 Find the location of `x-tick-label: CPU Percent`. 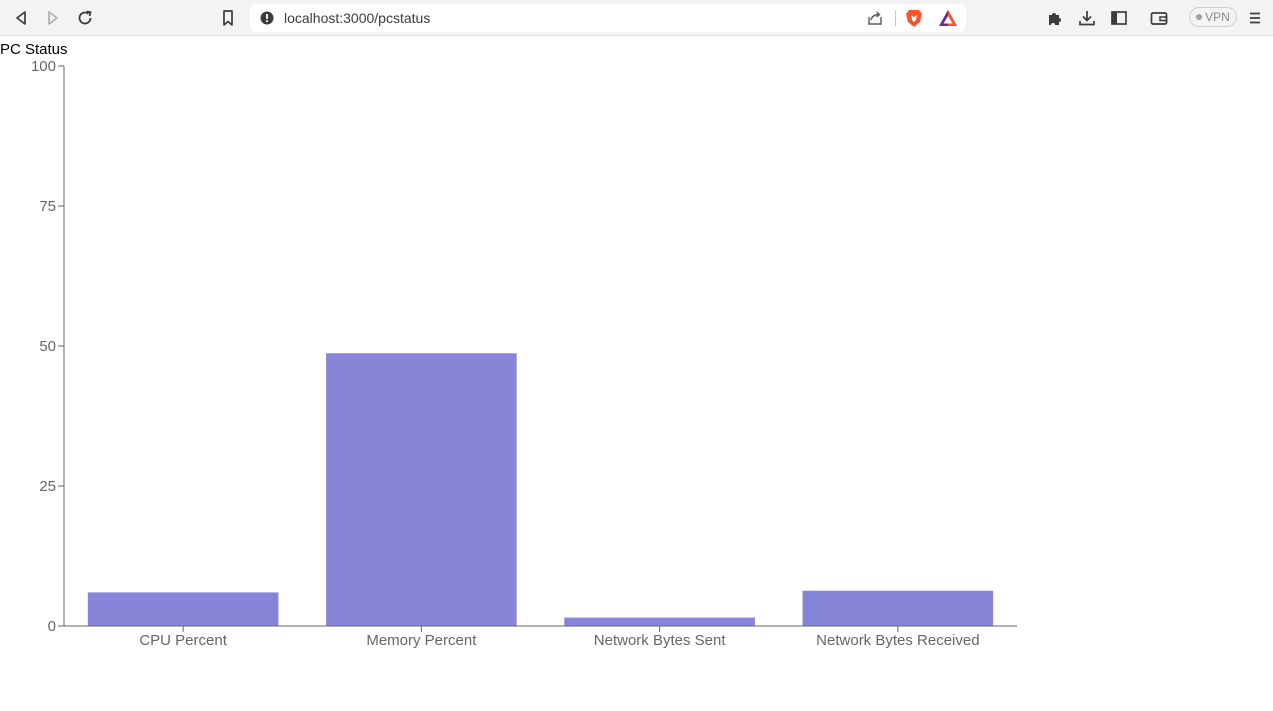

x-tick-label: CPU Percent is located at coordinates (183, 640).